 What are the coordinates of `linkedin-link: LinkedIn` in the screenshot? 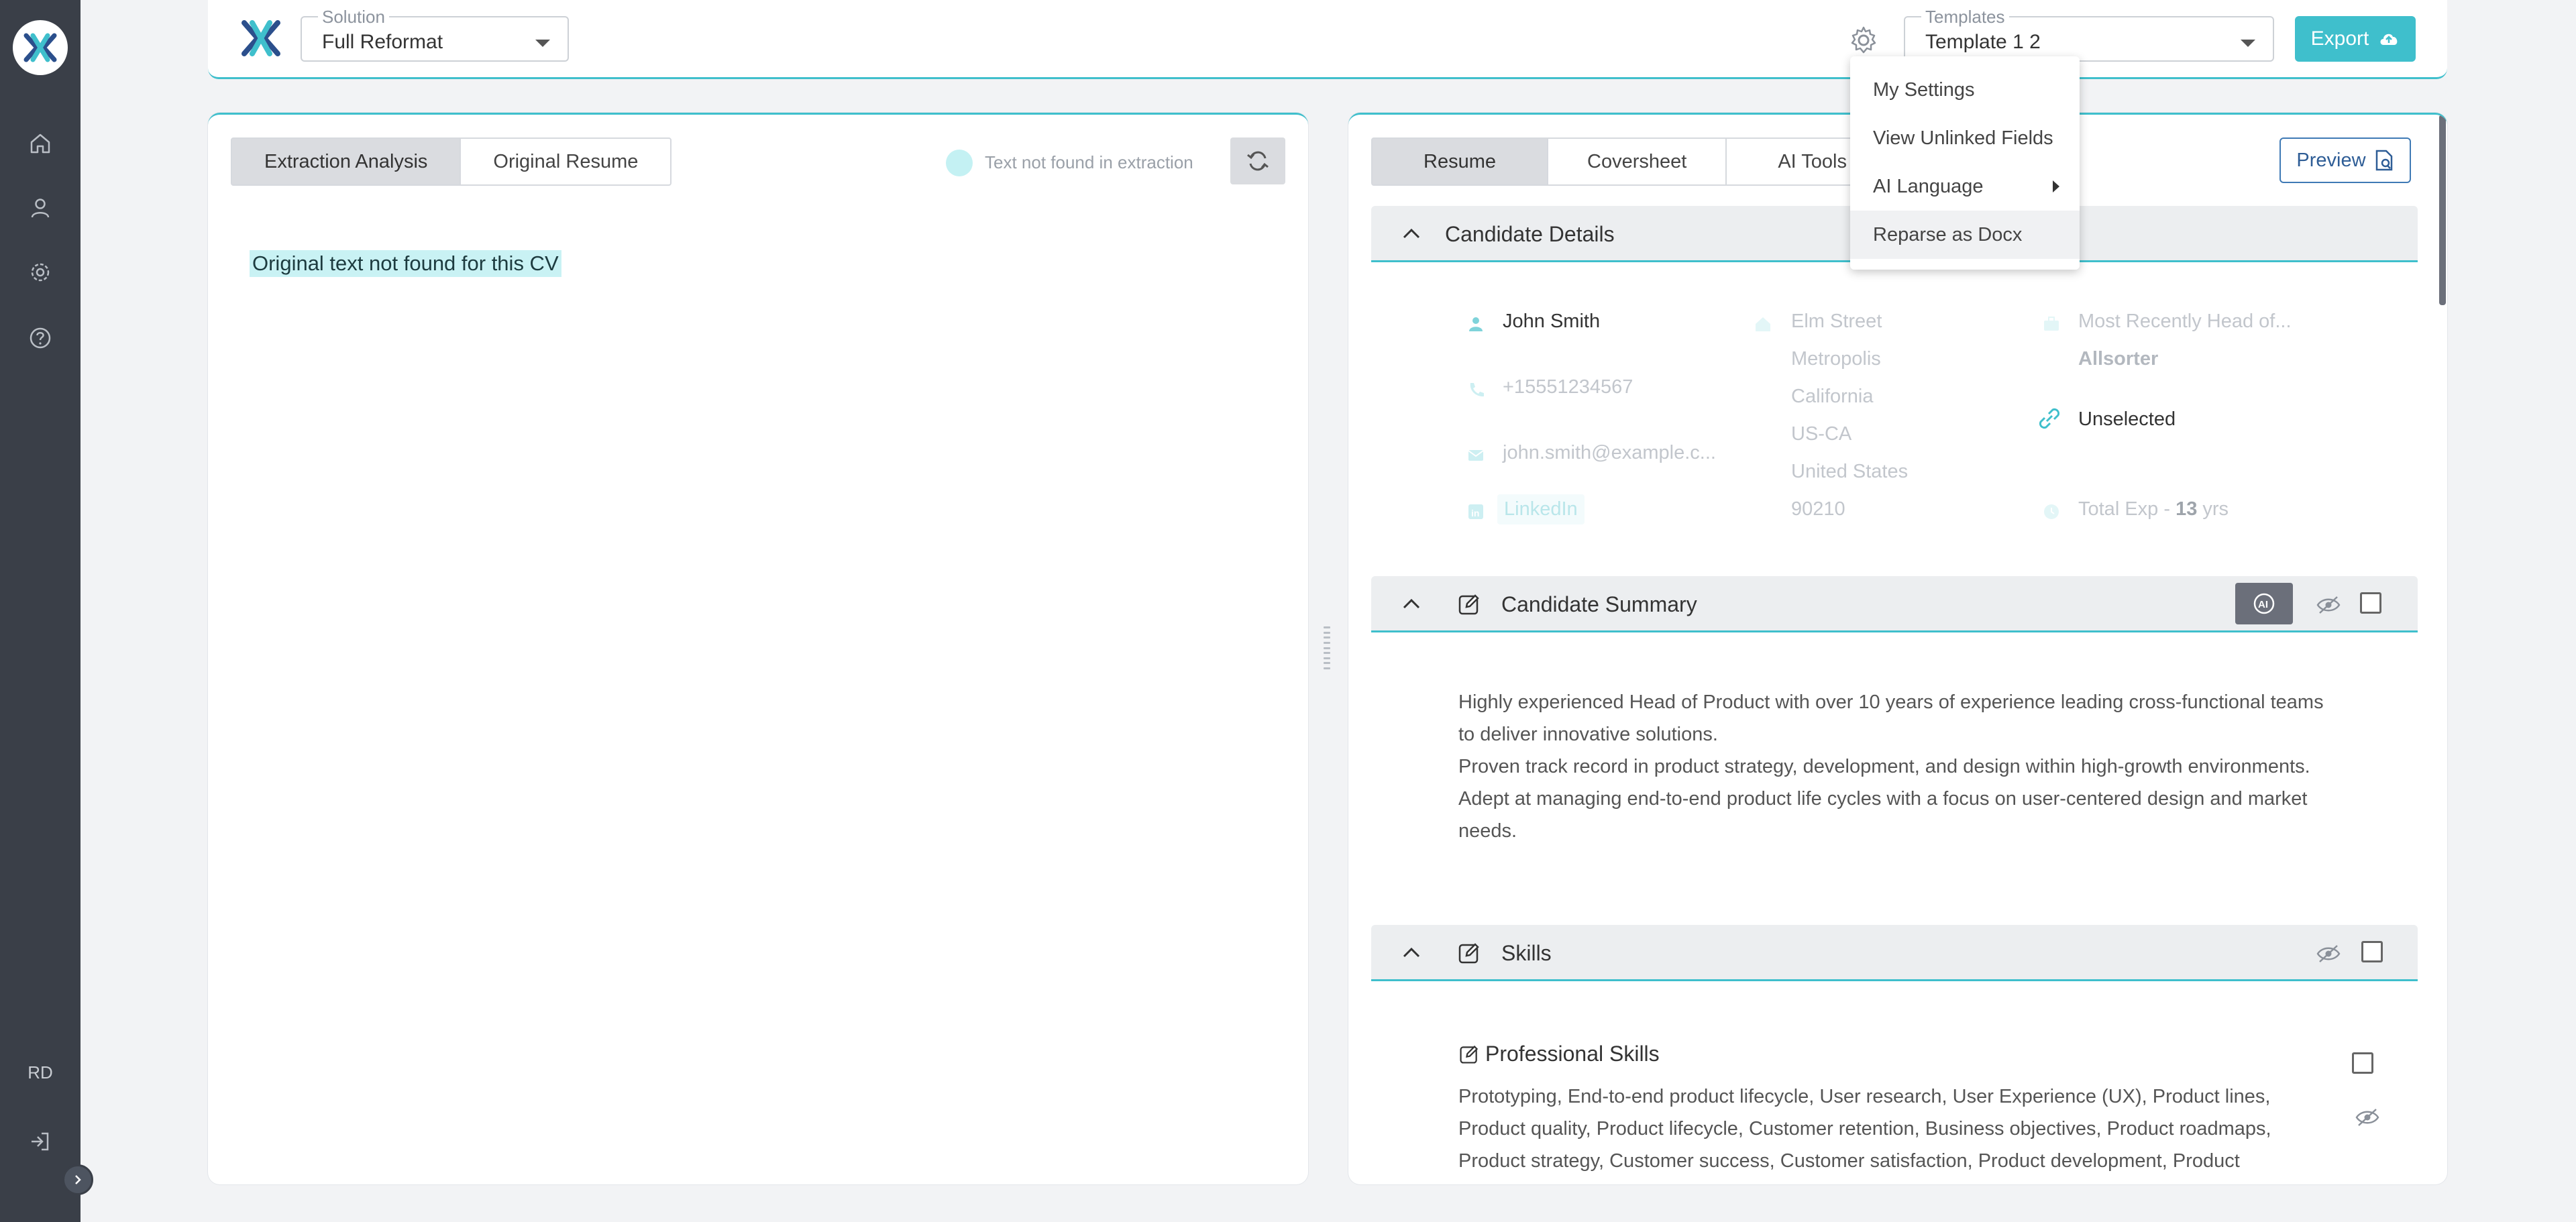 It's located at (1541, 509).